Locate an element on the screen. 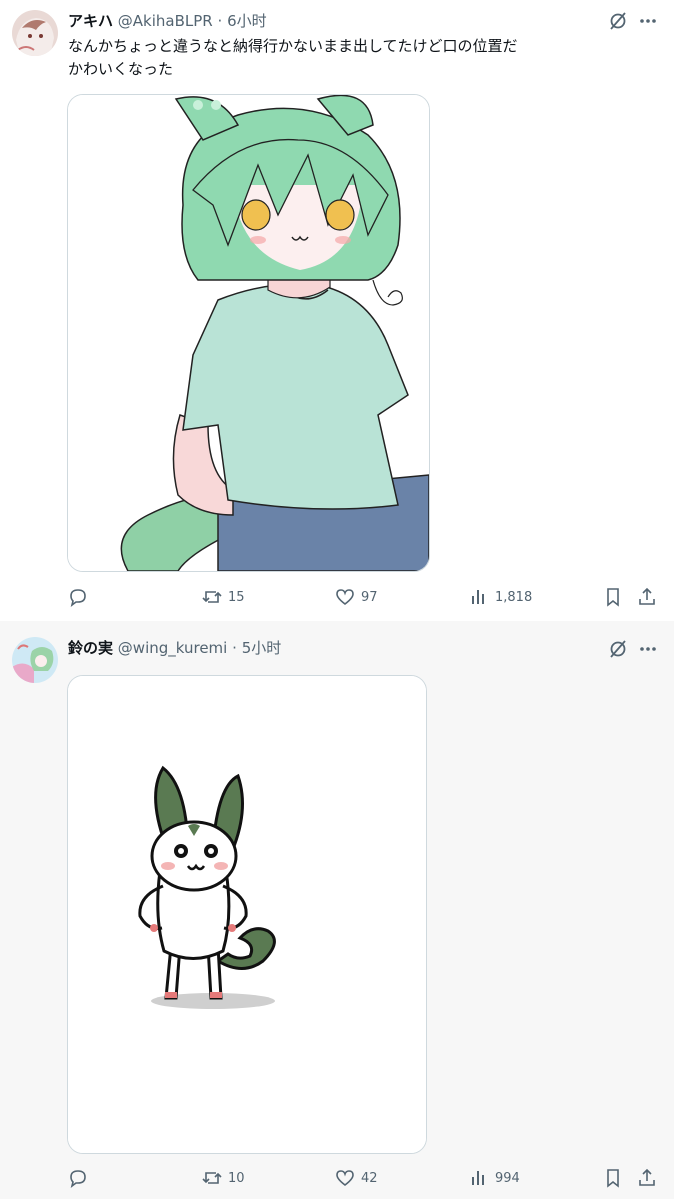  tweet-header: 鈴の実 @wing_kuremi · 5小时 is located at coordinates (174, 648).